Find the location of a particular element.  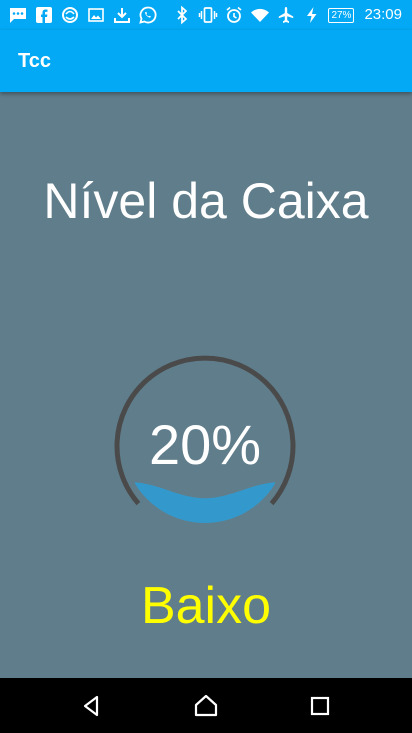

level-status: Baixo is located at coordinates (206, 606).